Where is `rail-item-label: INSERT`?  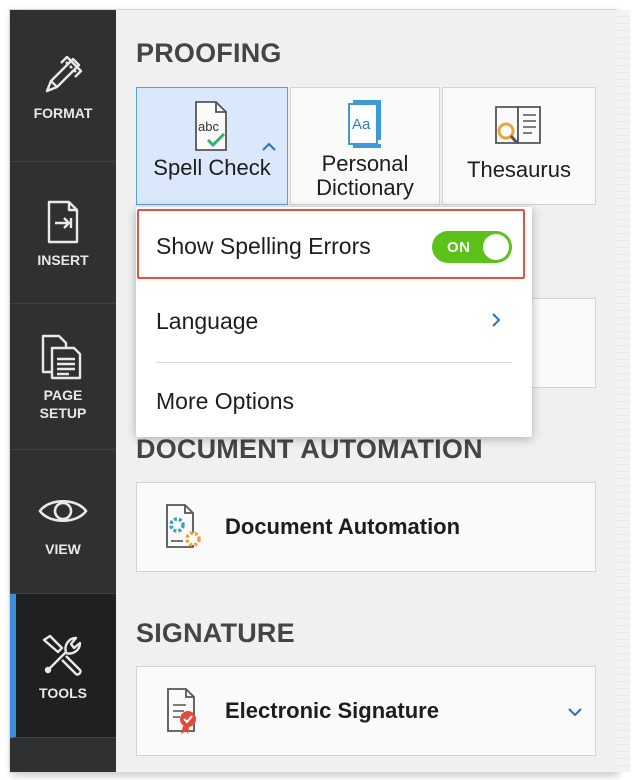
rail-item-label: INSERT is located at coordinates (63, 259).